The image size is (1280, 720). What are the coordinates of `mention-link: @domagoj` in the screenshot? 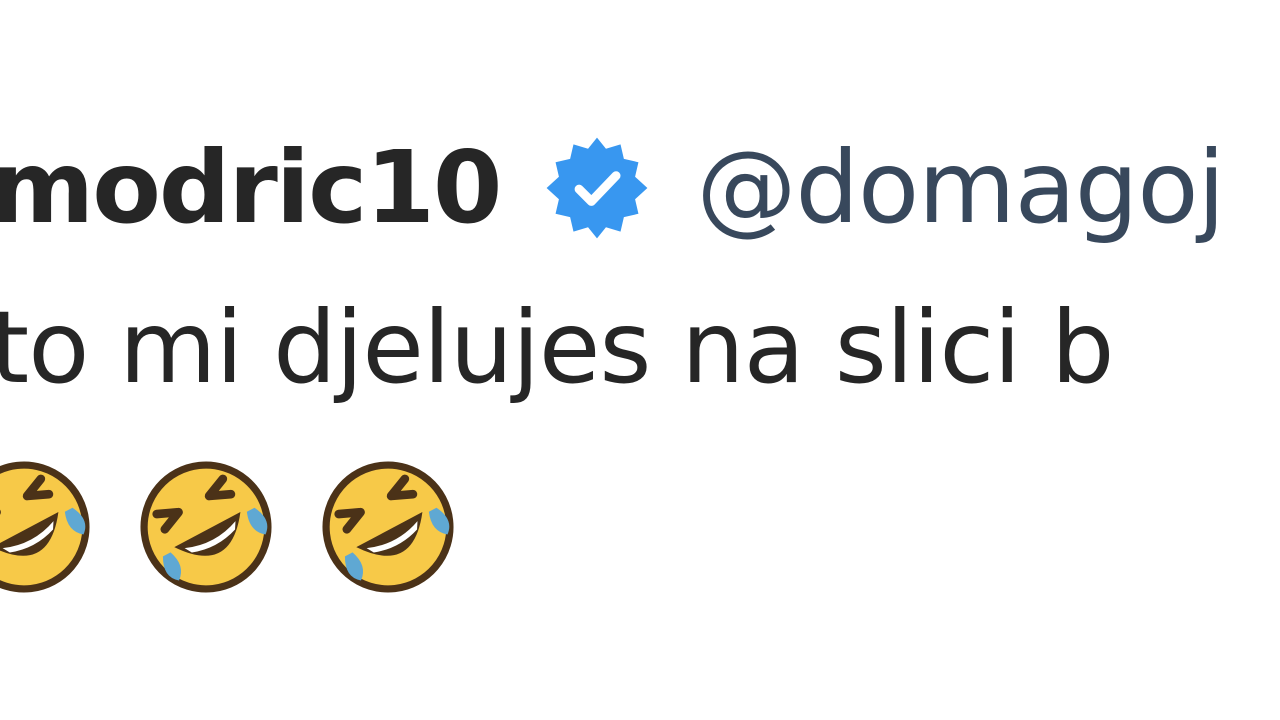 It's located at (961, 188).